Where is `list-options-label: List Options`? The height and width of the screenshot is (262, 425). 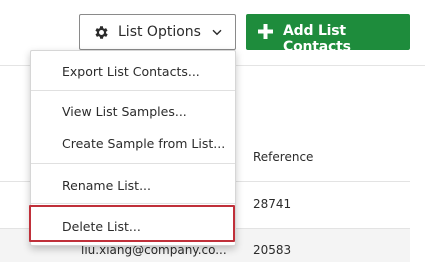
list-options-label: List Options is located at coordinates (159, 32).